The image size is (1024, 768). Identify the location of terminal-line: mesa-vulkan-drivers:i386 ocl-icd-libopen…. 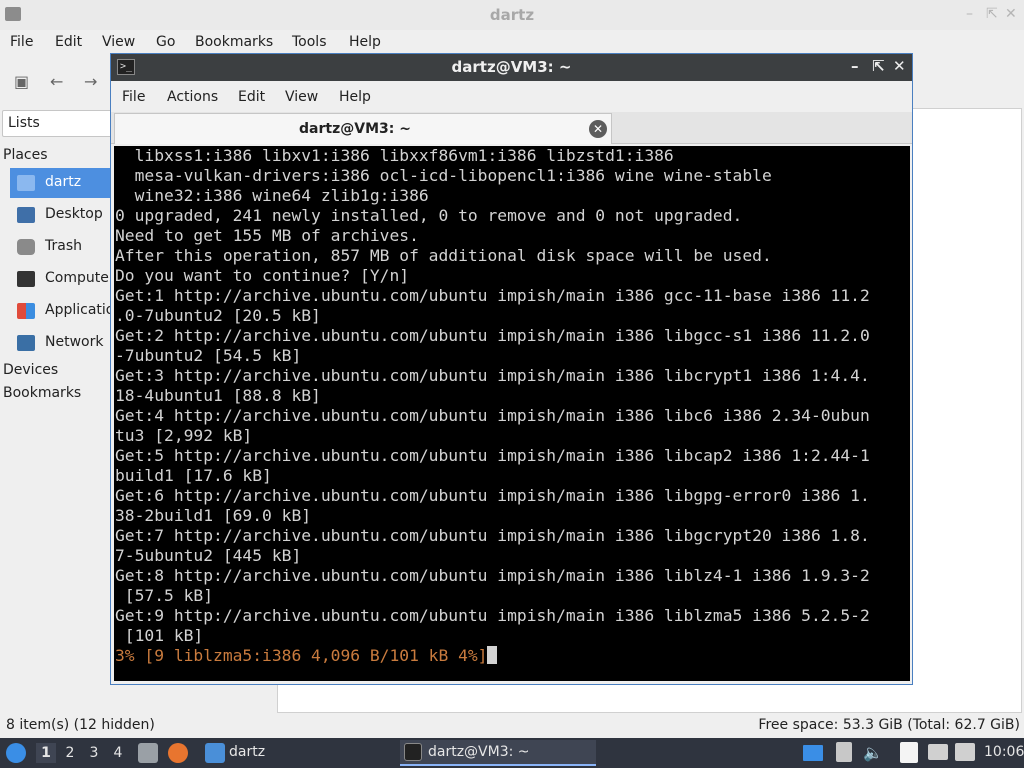
(443, 175).